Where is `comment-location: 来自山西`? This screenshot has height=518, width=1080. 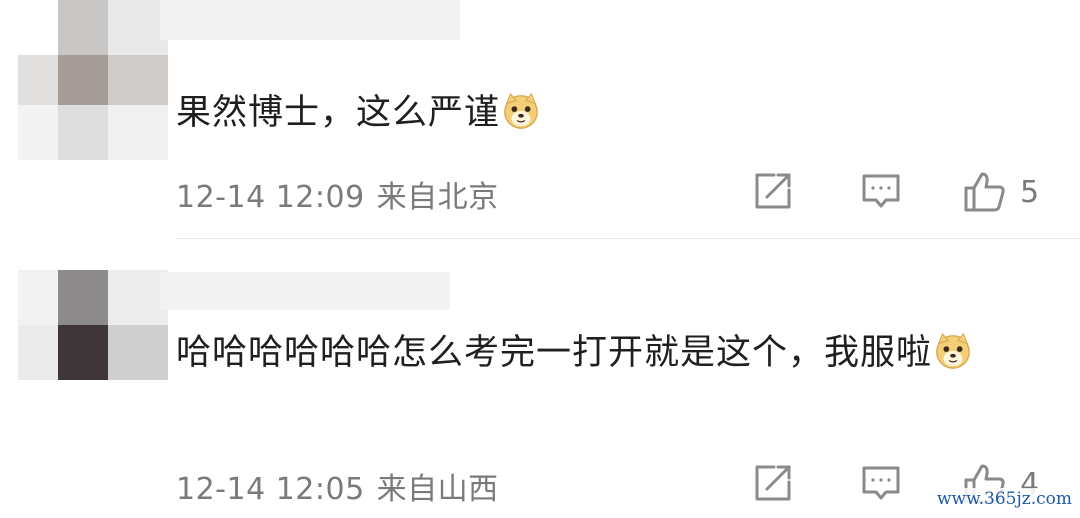
comment-location: 来自山西 is located at coordinates (437, 489).